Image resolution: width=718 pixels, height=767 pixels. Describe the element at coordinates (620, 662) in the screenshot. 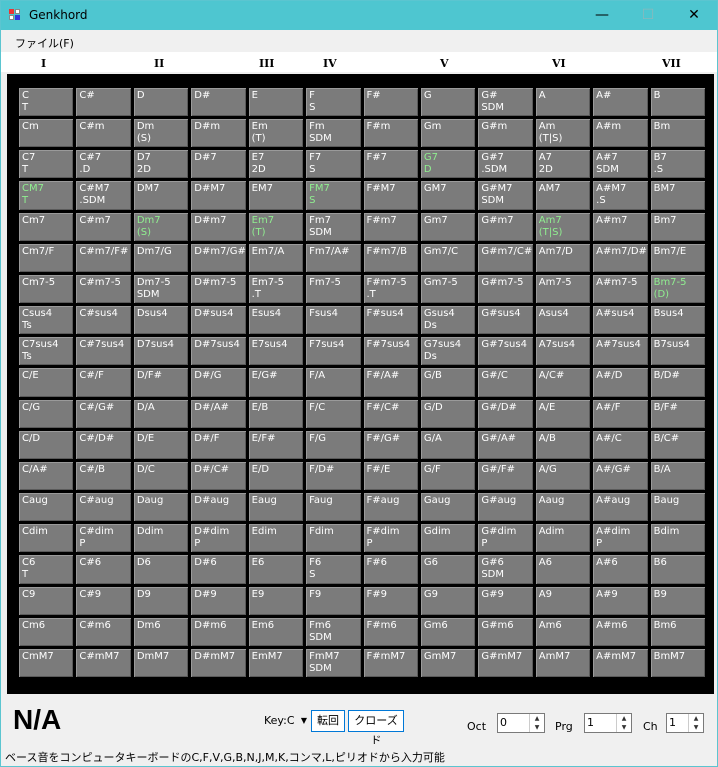

I see `chord-cell: A#mM7` at that location.